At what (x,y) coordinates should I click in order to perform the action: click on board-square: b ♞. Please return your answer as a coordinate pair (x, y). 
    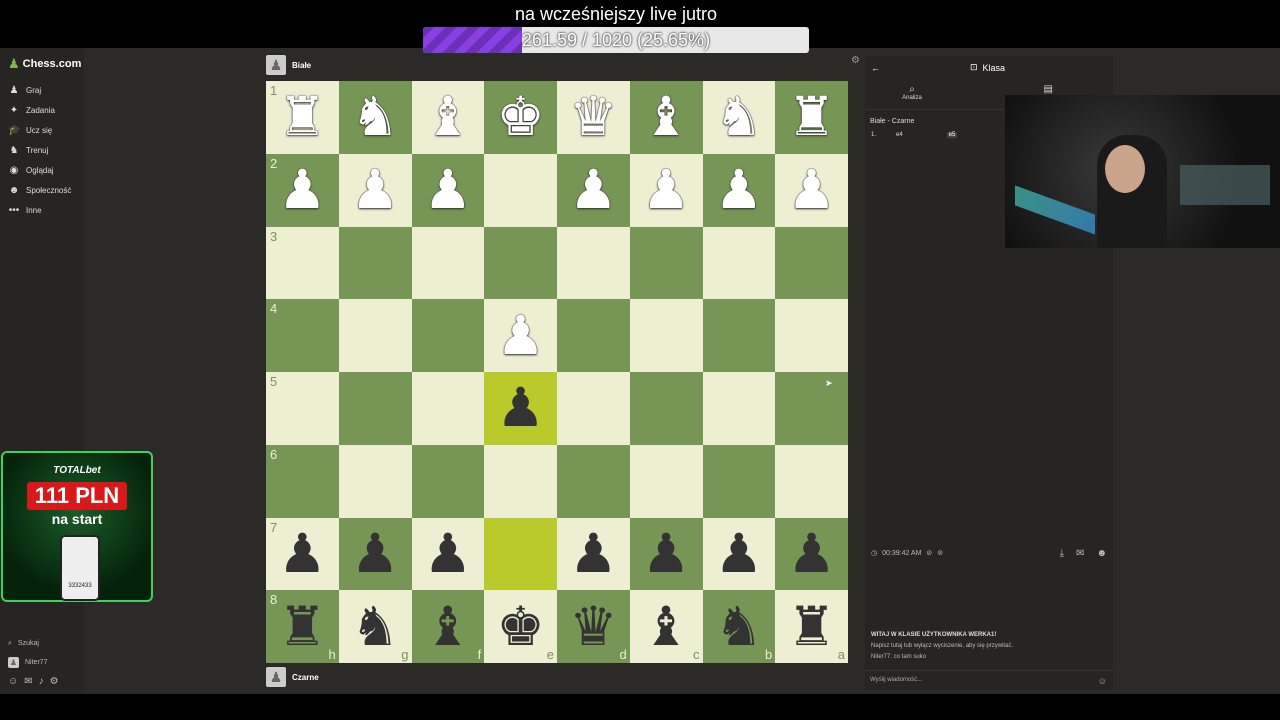
    Looking at the image, I should click on (739, 626).